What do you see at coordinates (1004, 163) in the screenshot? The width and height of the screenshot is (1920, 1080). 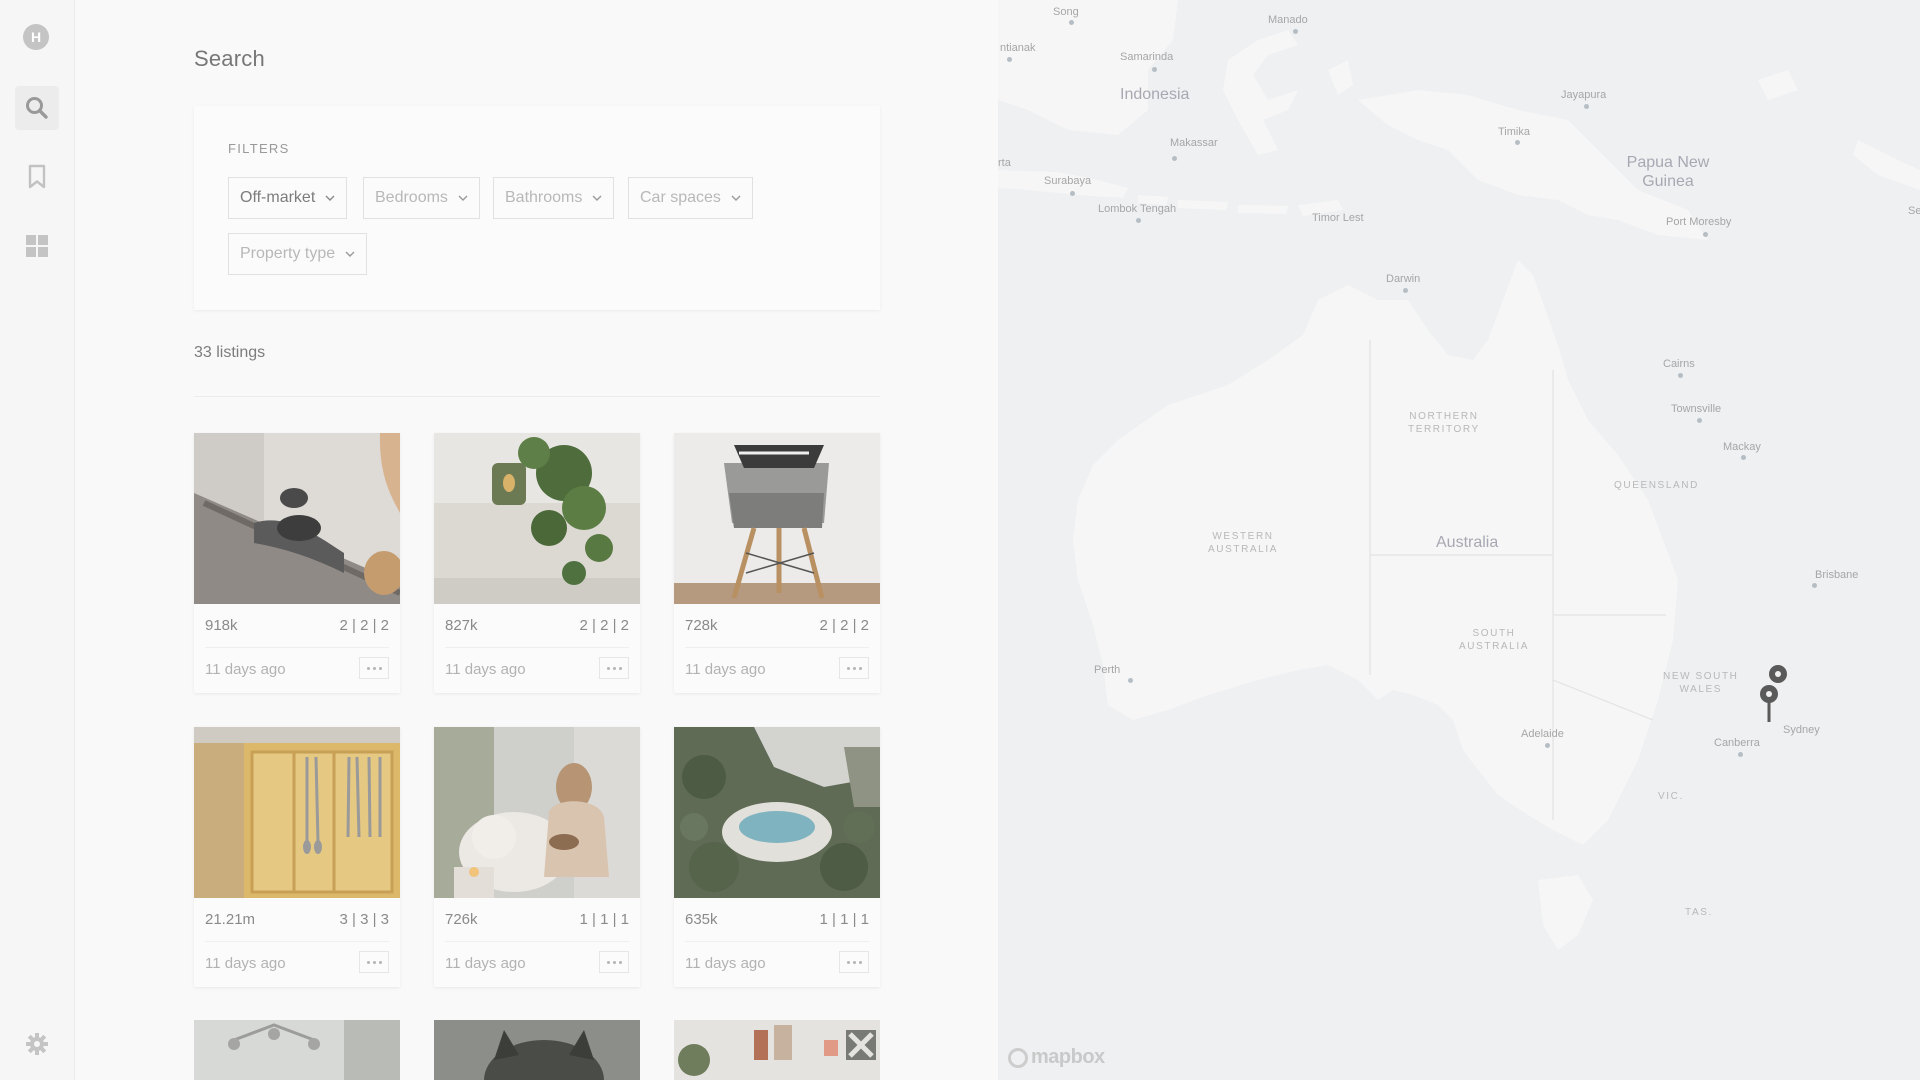 I see `label-rta: rta` at bounding box center [1004, 163].